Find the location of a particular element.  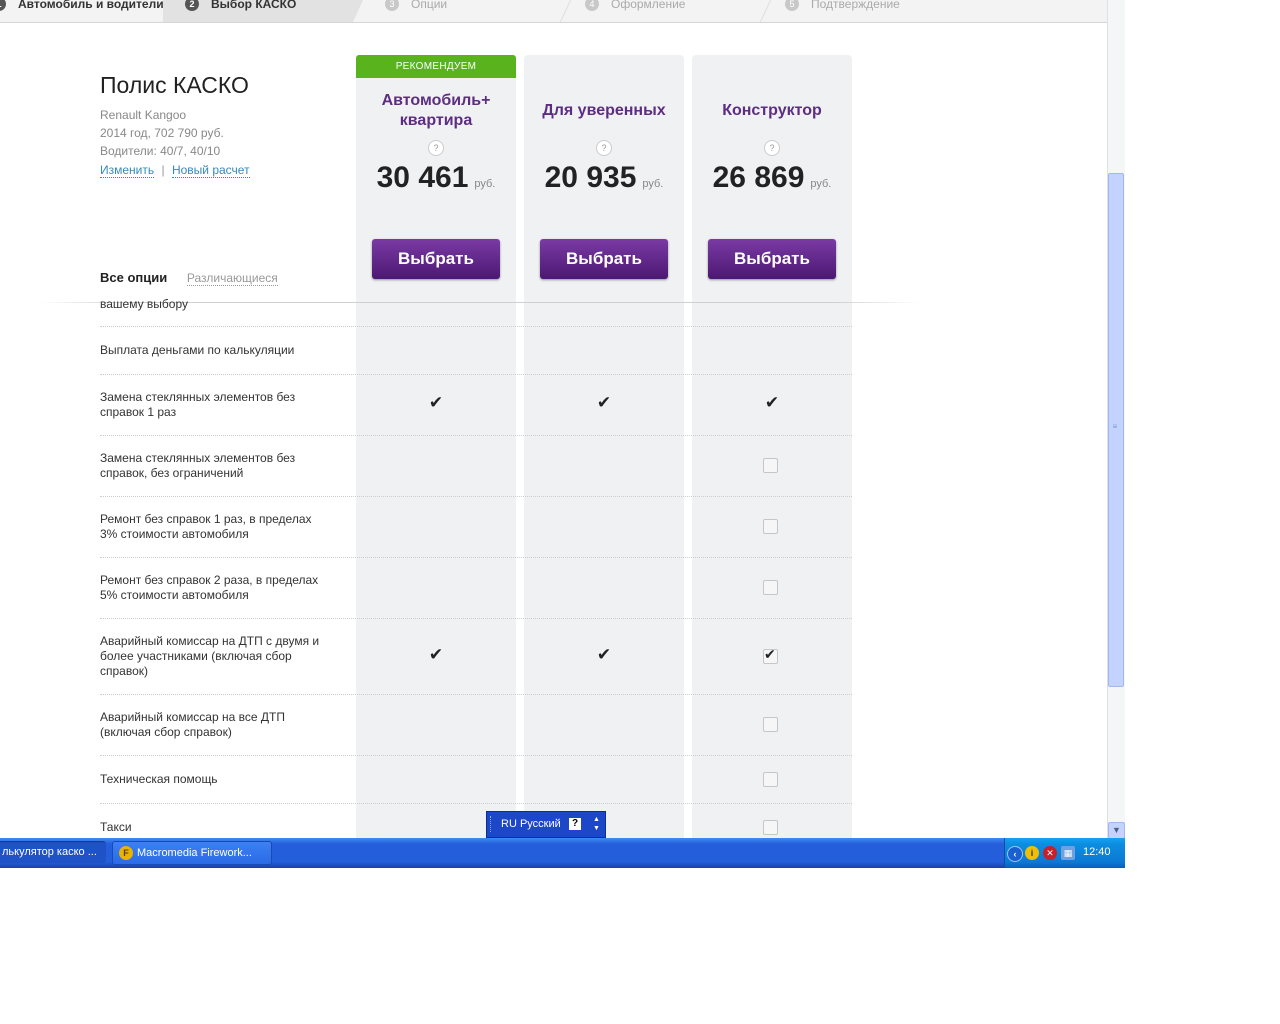

plan-1-currency: руб. is located at coordinates (485, 184).